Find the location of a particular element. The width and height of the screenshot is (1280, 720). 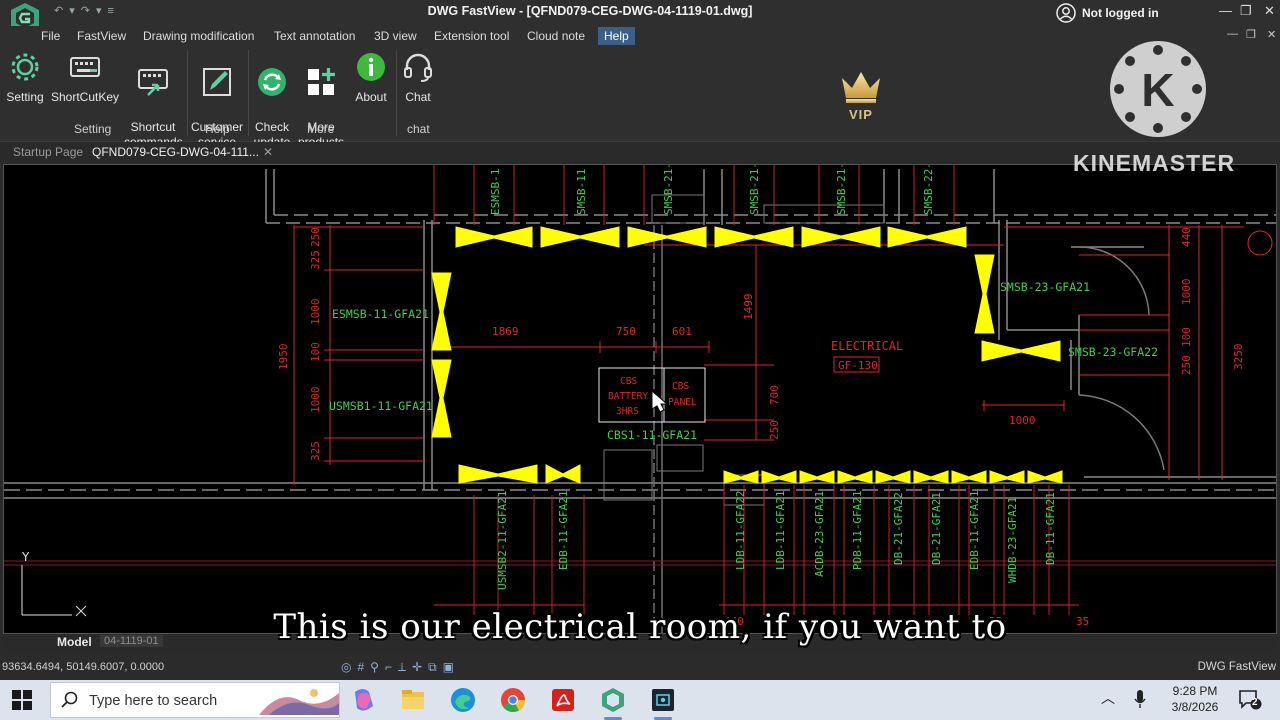

dim-1950: 1950 is located at coordinates (283, 357).